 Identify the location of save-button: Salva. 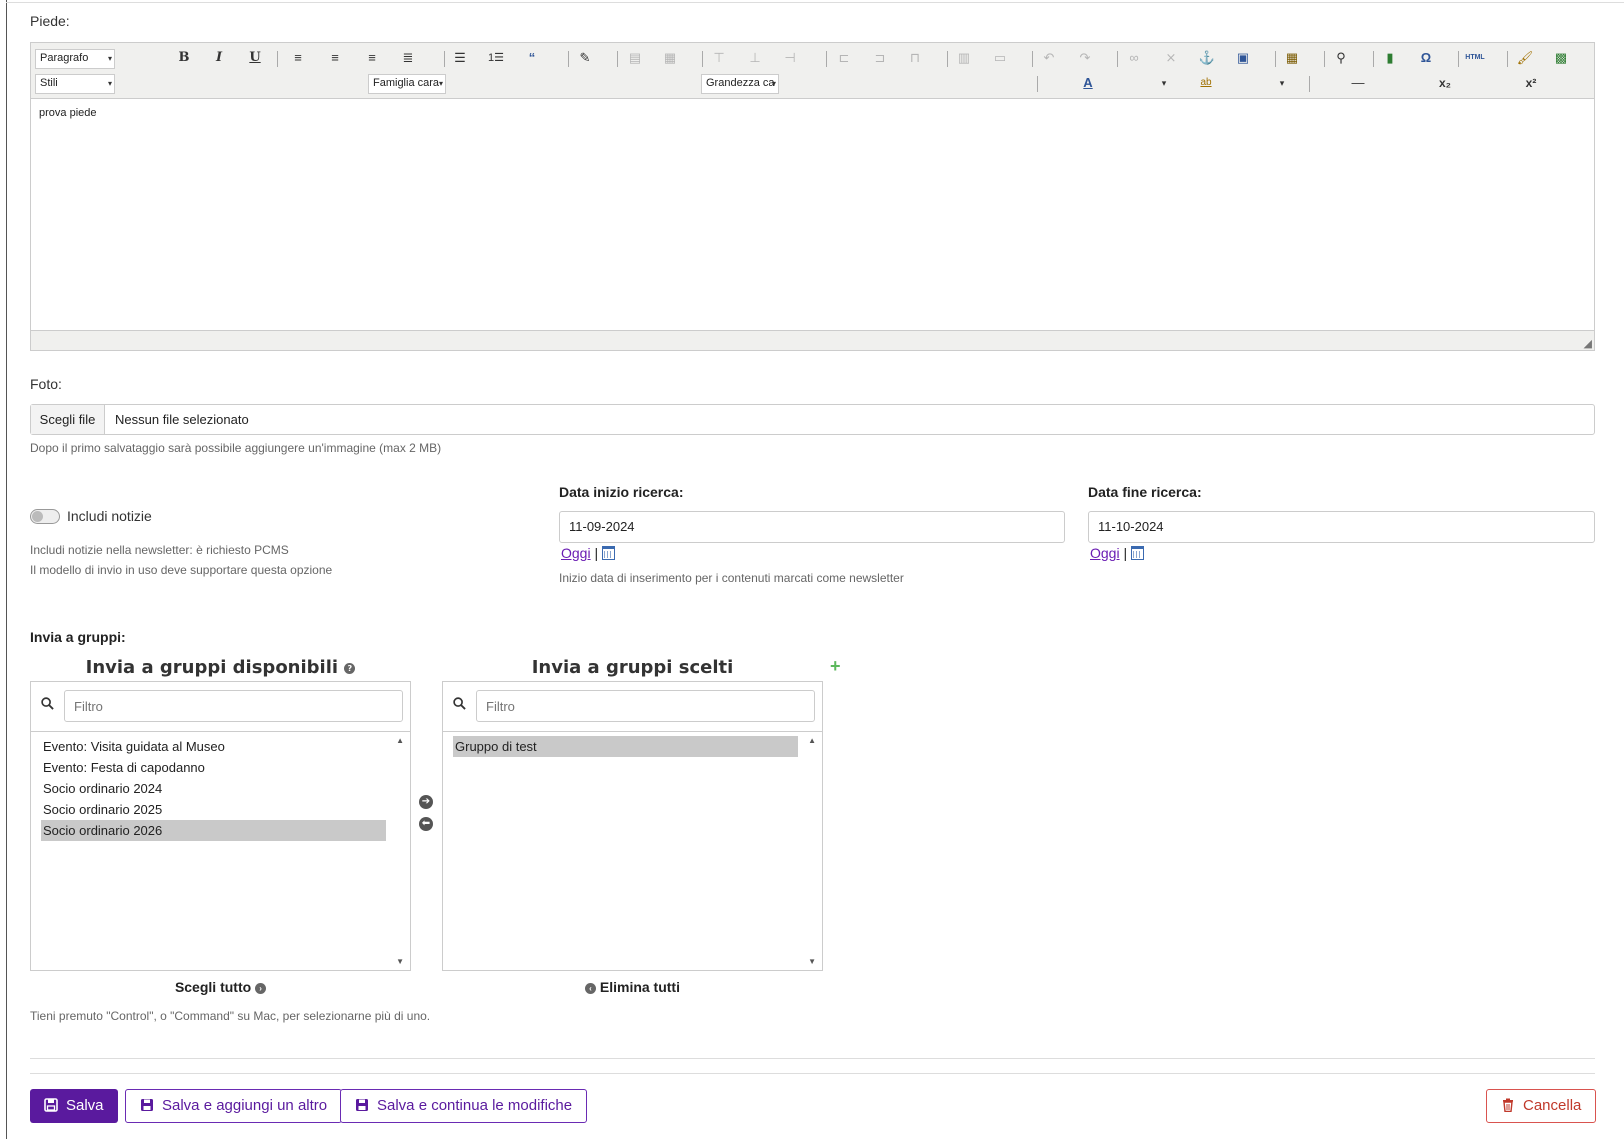
(74, 1106).